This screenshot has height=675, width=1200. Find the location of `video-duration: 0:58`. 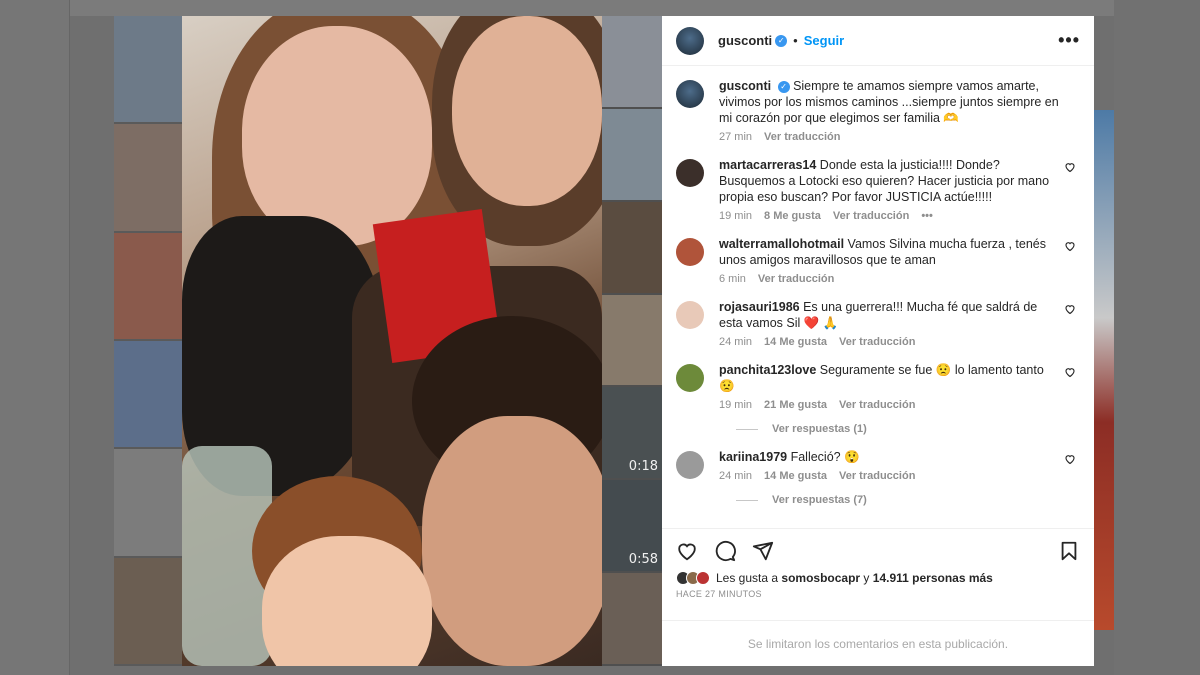

video-duration: 0:58 is located at coordinates (643, 560).